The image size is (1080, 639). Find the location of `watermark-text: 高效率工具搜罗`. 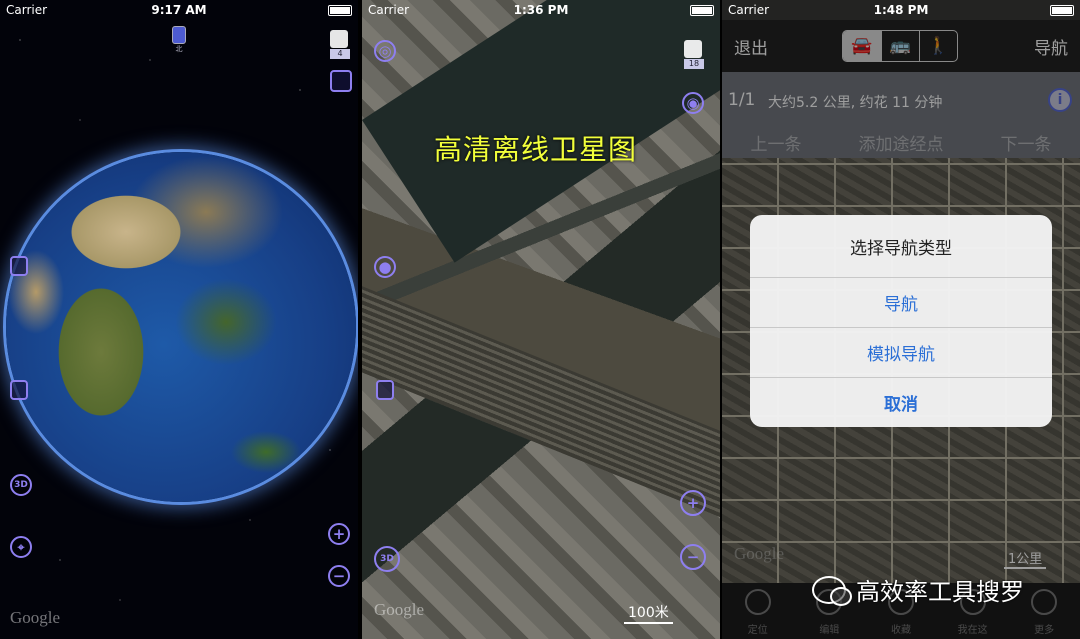

watermark-text: 高效率工具搜罗 is located at coordinates (940, 592).